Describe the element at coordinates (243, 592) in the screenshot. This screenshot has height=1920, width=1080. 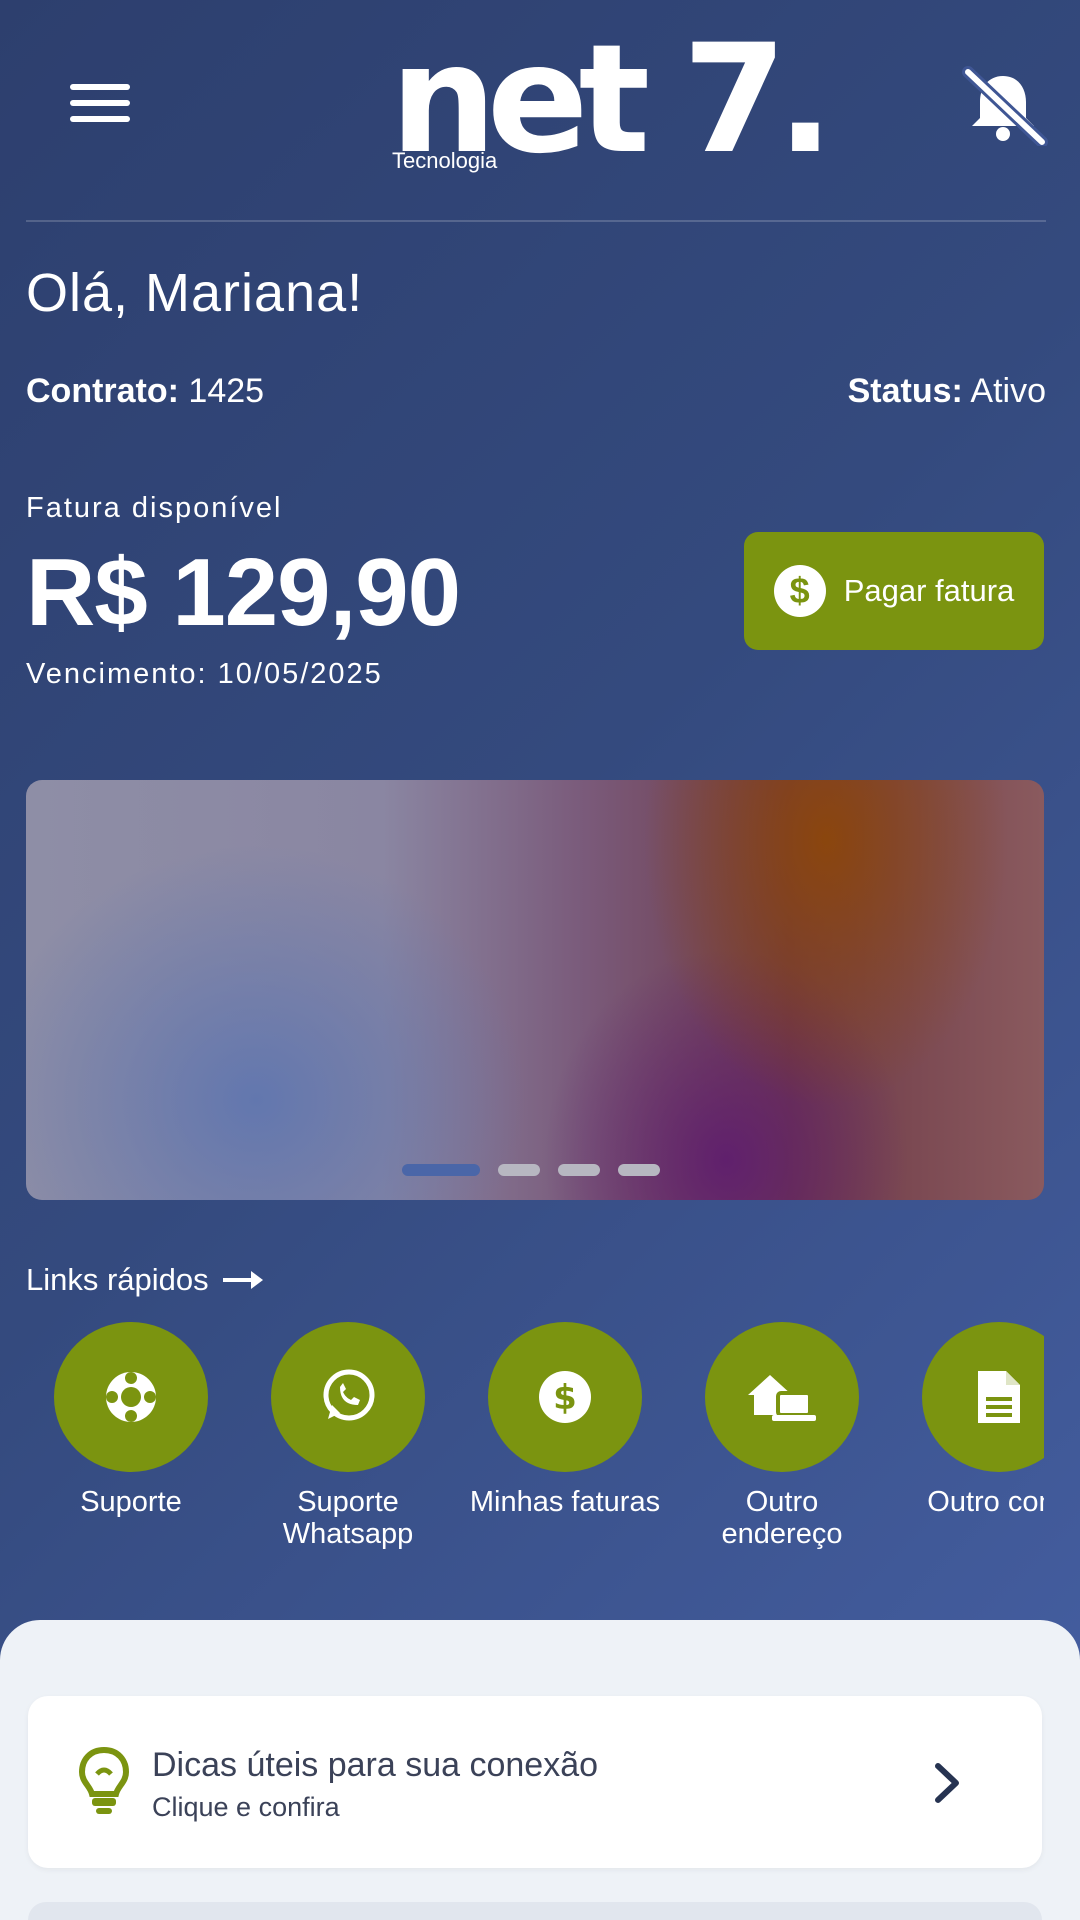
I see `invoice-amount: R$ 129,90` at that location.